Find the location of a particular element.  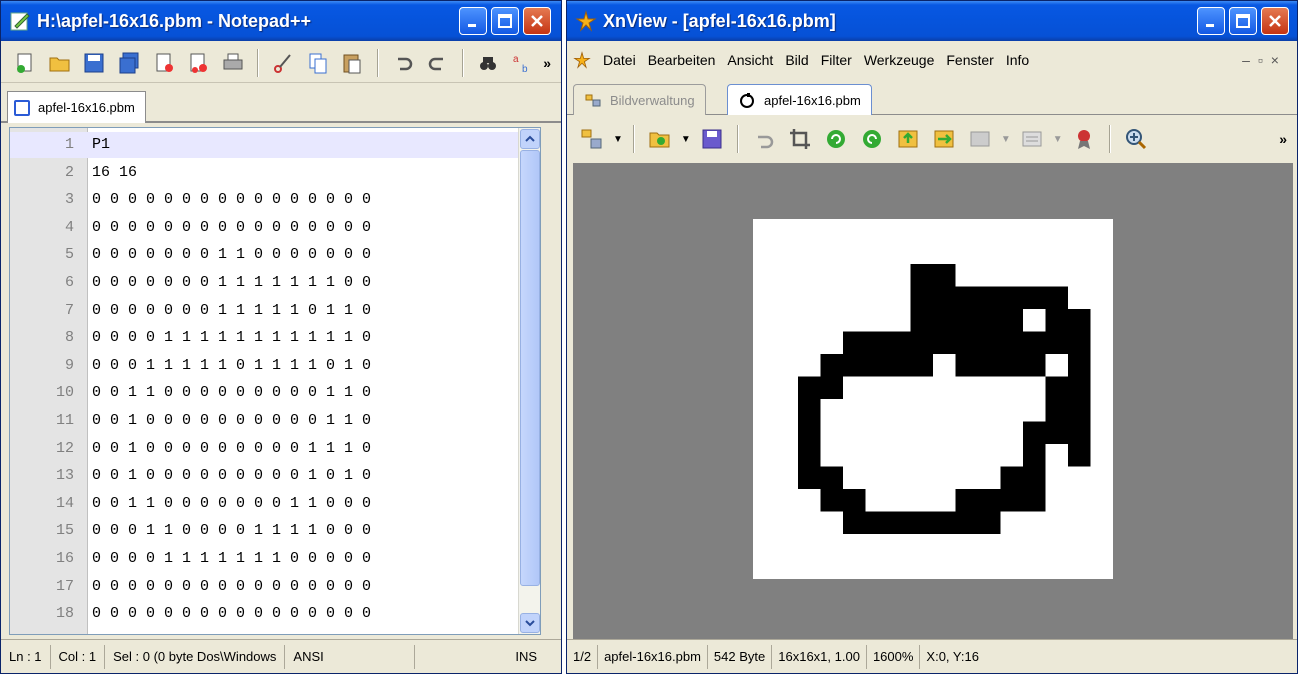

xnview-app-icon is located at coordinates (586, 21).